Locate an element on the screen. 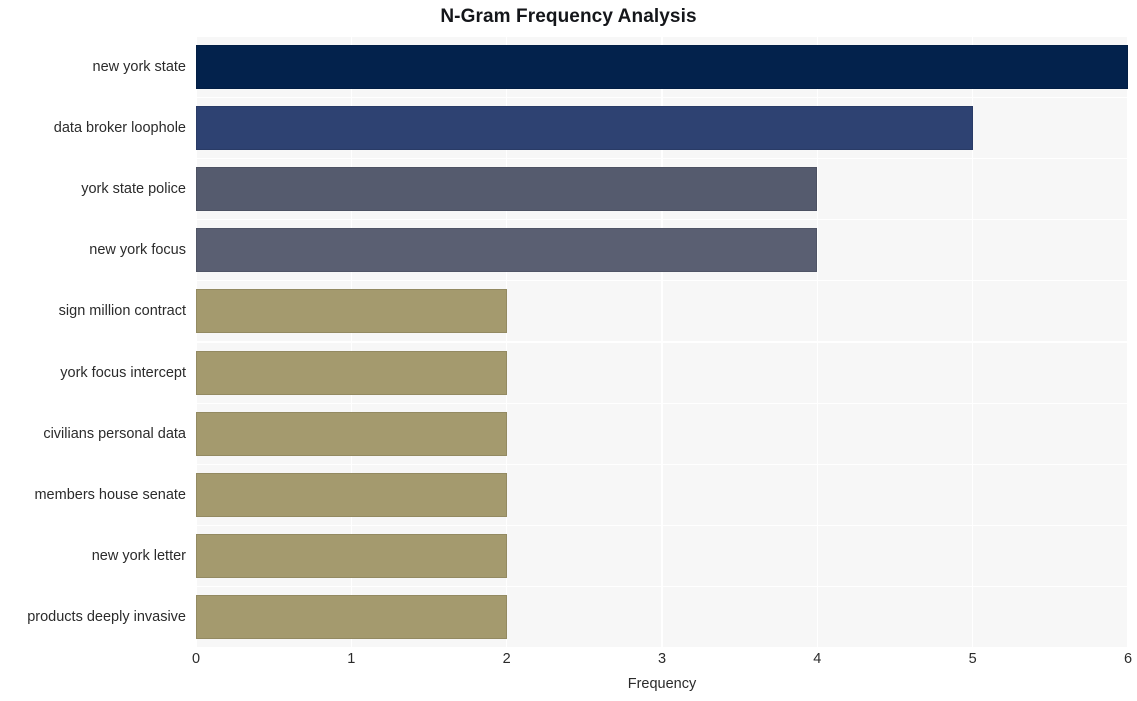 The image size is (1137, 701). x-axis-tick-labels: 0 1 2 3 4 5 6 is located at coordinates (568, 664).